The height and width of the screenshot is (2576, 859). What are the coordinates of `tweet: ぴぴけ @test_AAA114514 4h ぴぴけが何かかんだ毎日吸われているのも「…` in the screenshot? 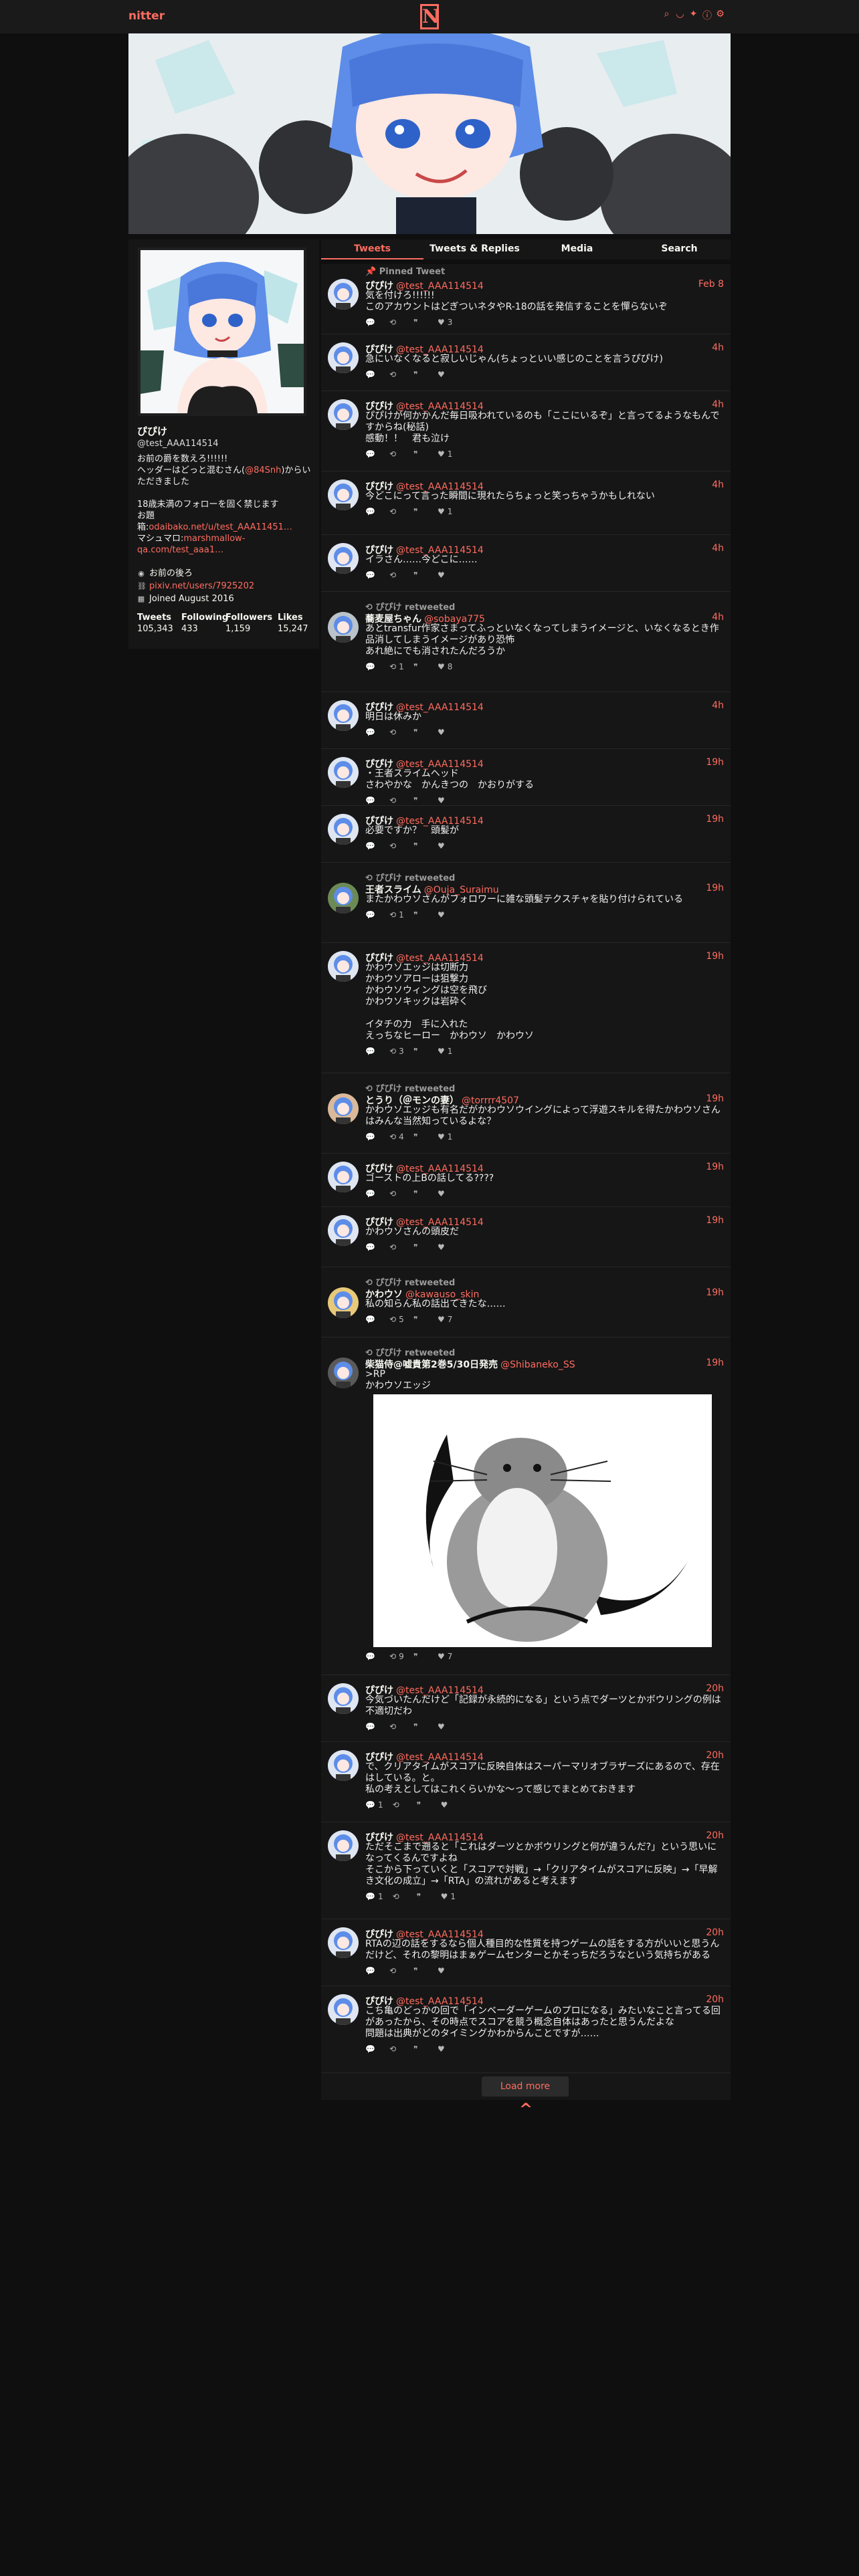 It's located at (526, 431).